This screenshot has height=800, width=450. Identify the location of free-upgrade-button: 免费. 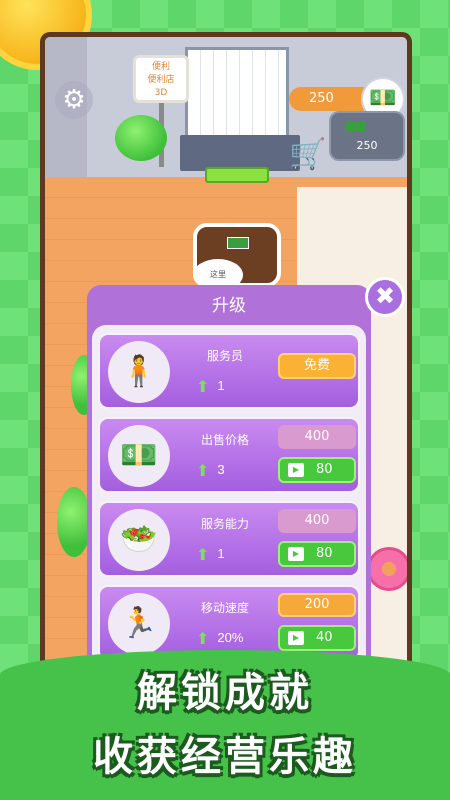
(317, 366).